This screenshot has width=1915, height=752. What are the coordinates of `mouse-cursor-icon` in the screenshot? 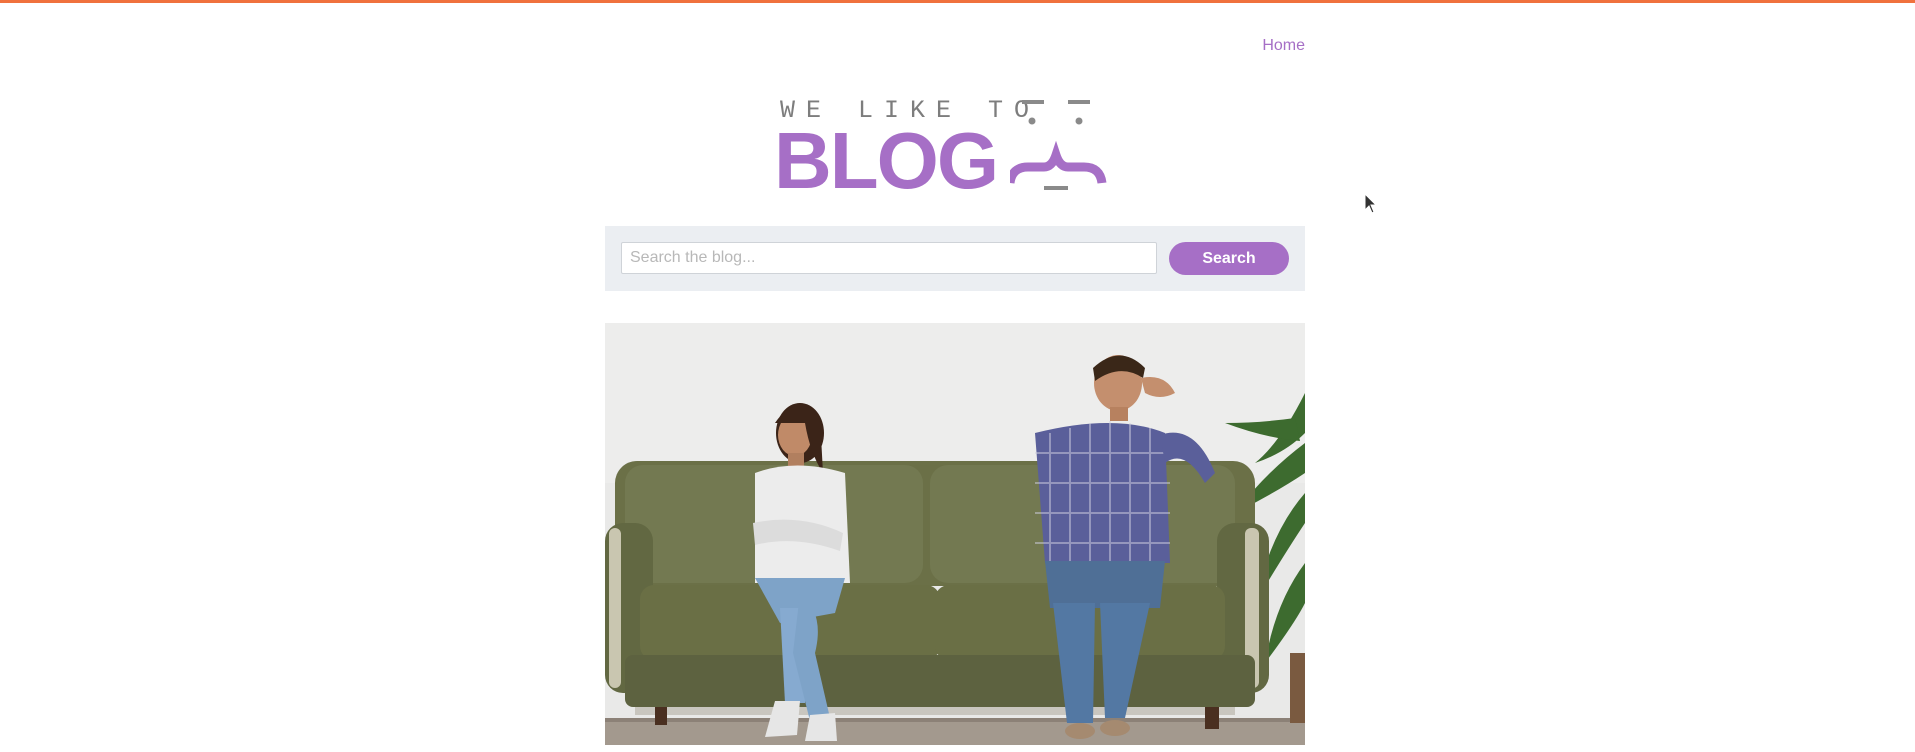 It's located at (1371, 203).